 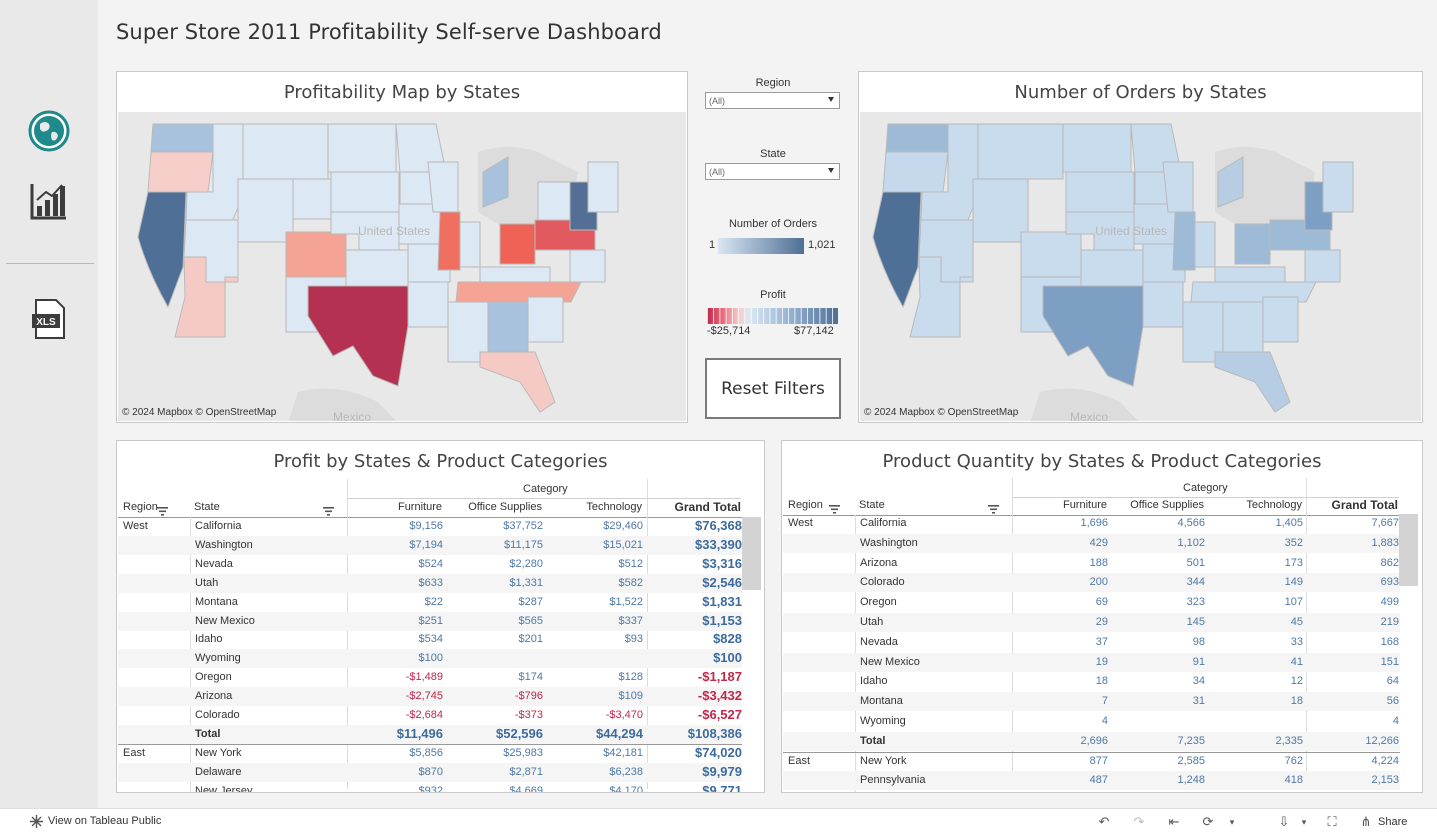 I want to click on total-row: Total 2,696 7,235 2,335 12,266, so click(x=1091, y=741).